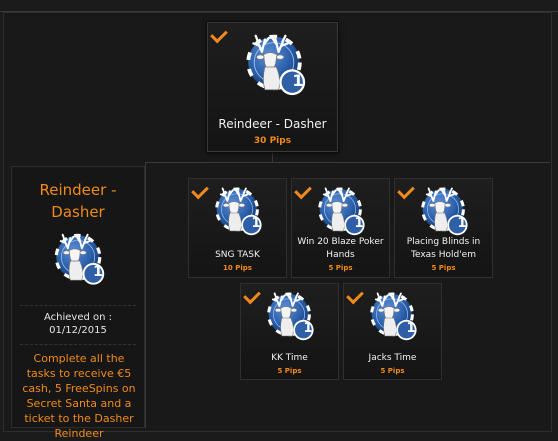  Describe the element at coordinates (272, 141) in the screenshot. I see `achievement-pips: 30 Pips` at that location.